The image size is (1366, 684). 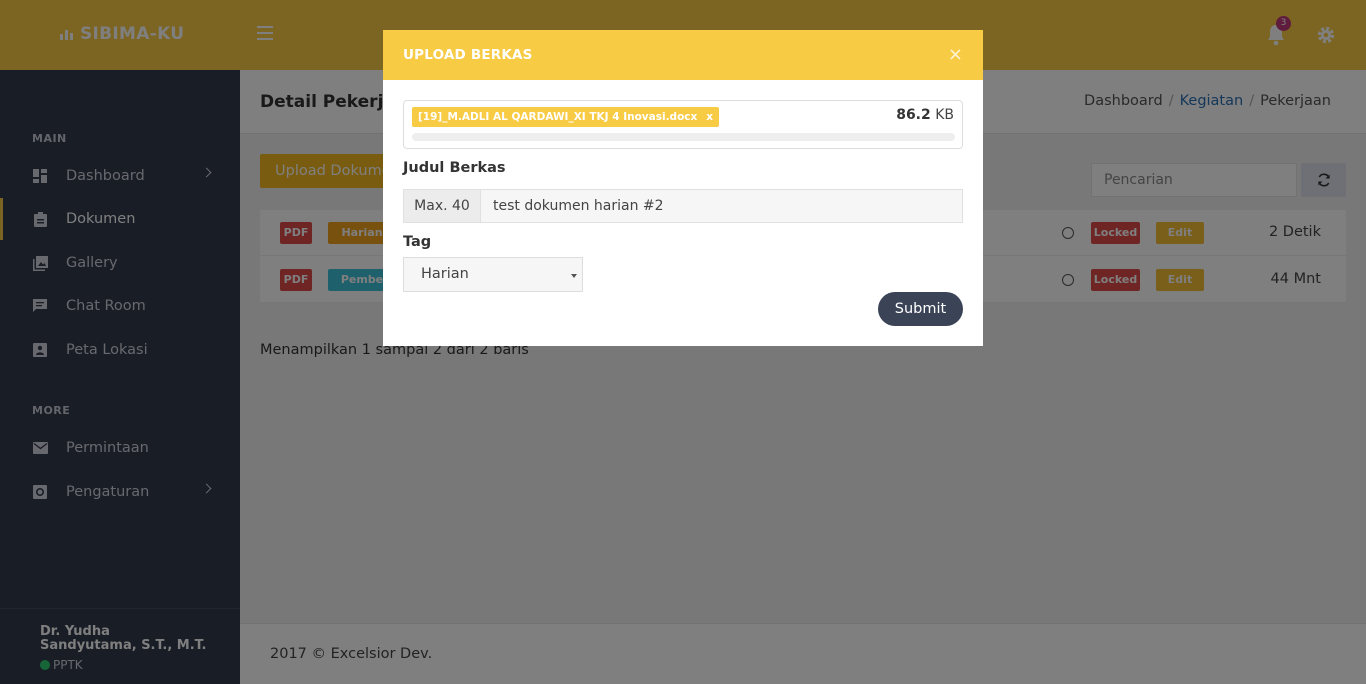 I want to click on judul-berkas-field: Max. 40 test dokumen harian #2, so click(x=683, y=206).